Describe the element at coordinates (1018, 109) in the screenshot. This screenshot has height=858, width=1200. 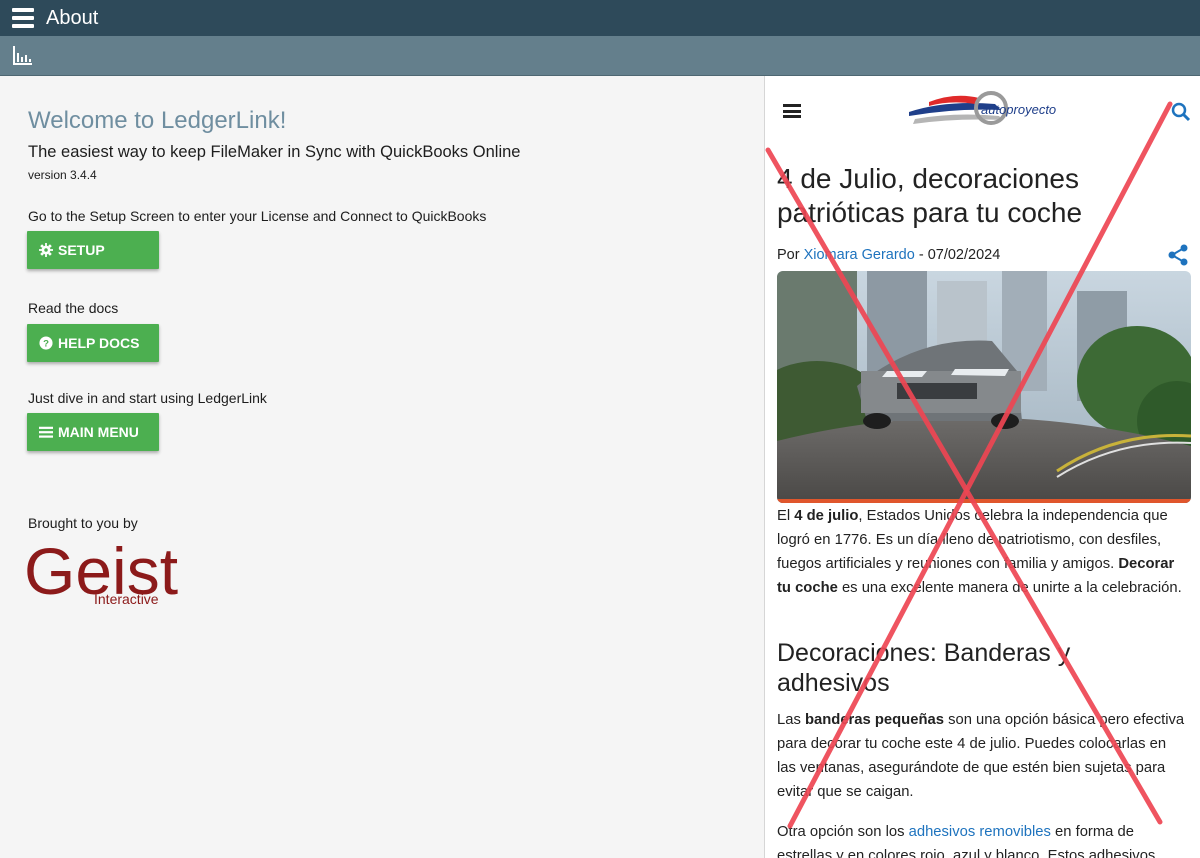
I see `svg-text: autoproyecto` at that location.